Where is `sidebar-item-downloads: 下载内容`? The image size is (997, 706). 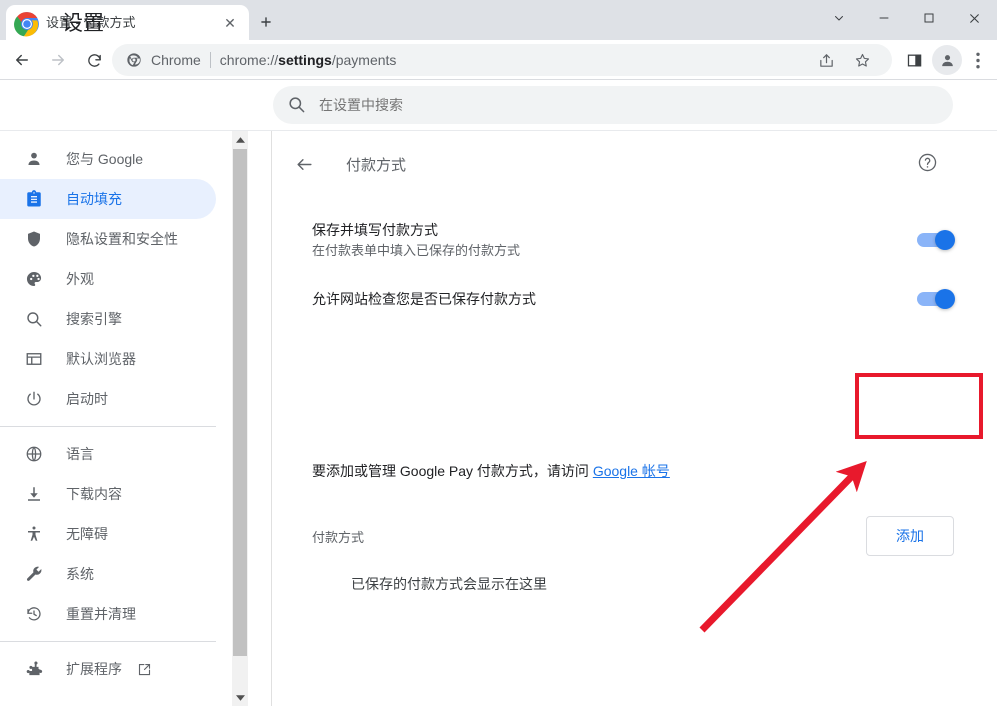
sidebar-item-downloads: 下载内容 is located at coordinates (108, 494).